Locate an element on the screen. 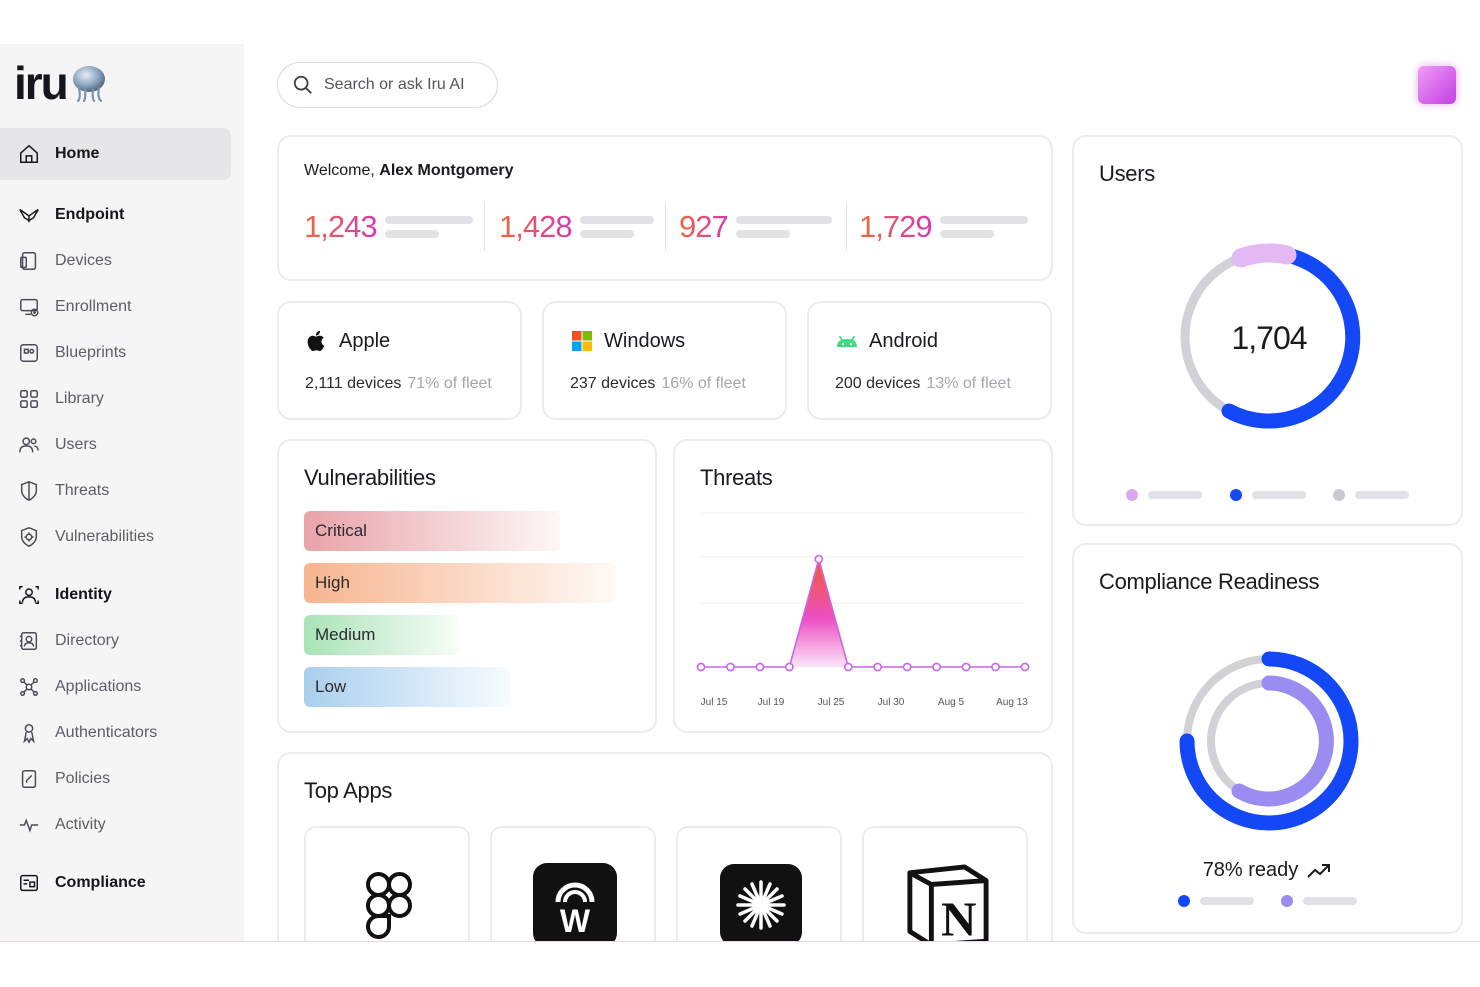 Image resolution: width=1480 pixels, height=987 pixels. brand-name: iru is located at coordinates (41, 83).